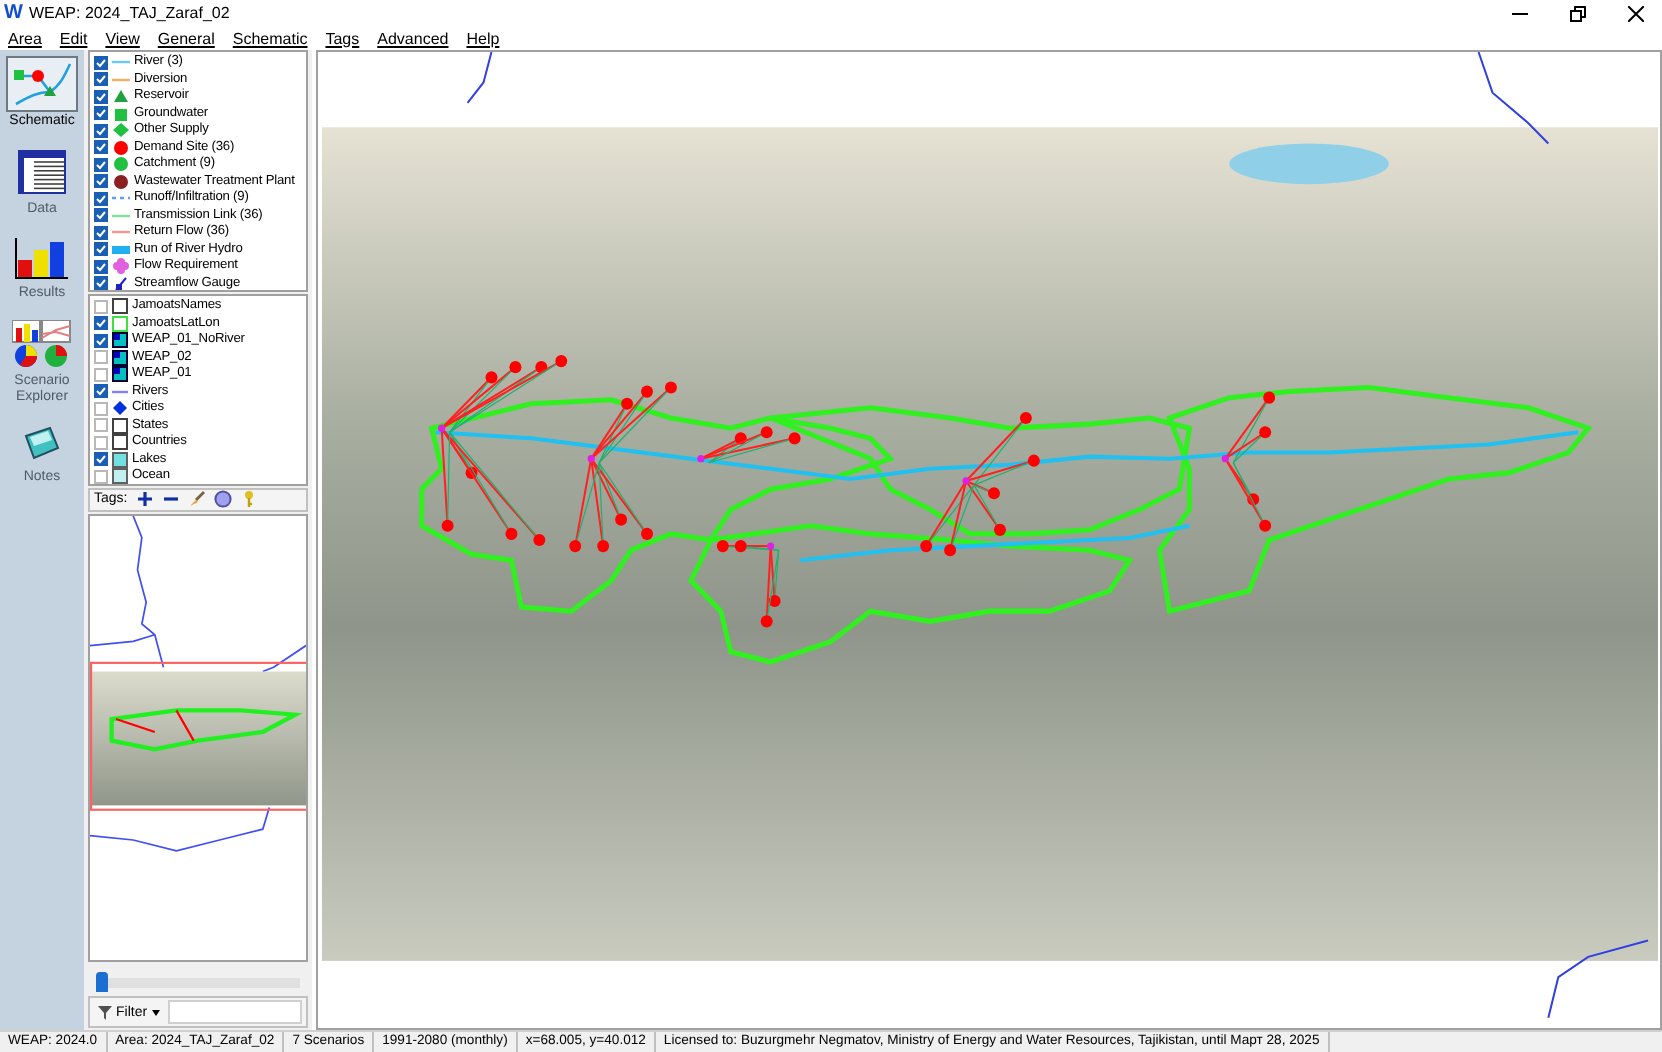 The image size is (1662, 1052). I want to click on chart-collage-icon, so click(42, 344).